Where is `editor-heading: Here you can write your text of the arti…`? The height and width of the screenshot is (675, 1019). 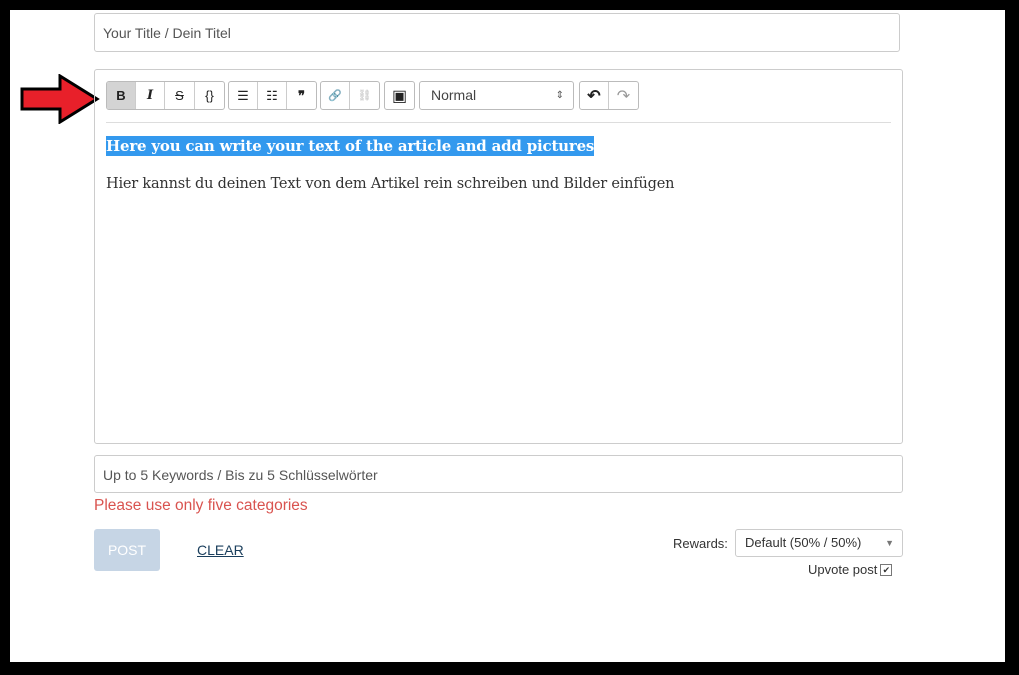
editor-heading: Here you can write your text of the arti… is located at coordinates (350, 146).